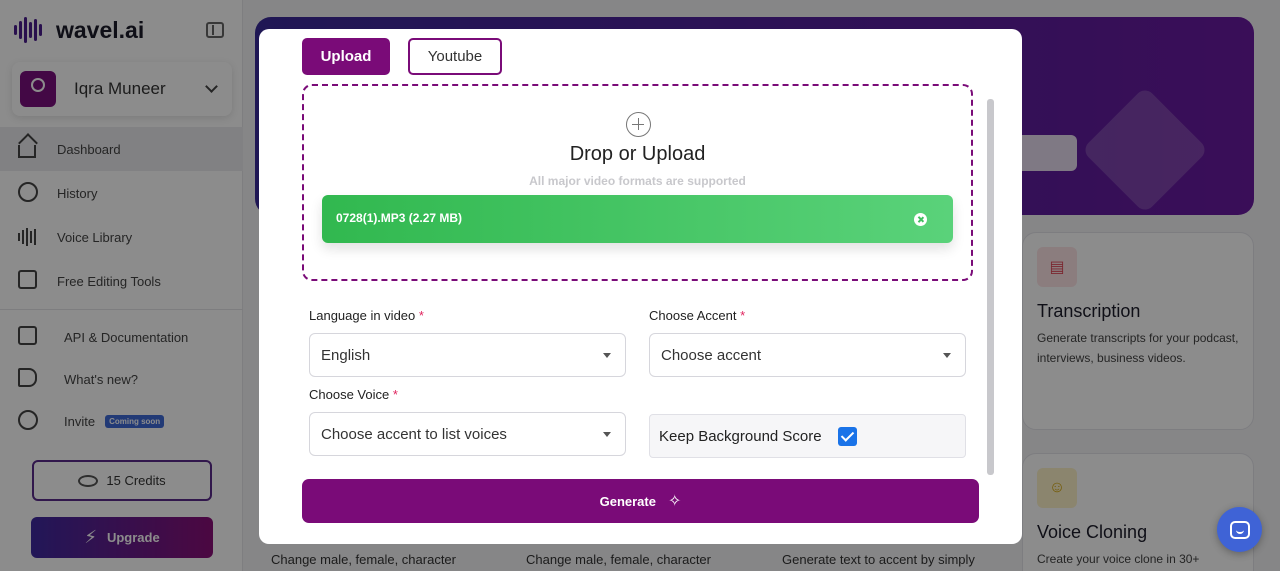 The width and height of the screenshot is (1280, 571). I want to click on generate-label: Generate, so click(627, 501).